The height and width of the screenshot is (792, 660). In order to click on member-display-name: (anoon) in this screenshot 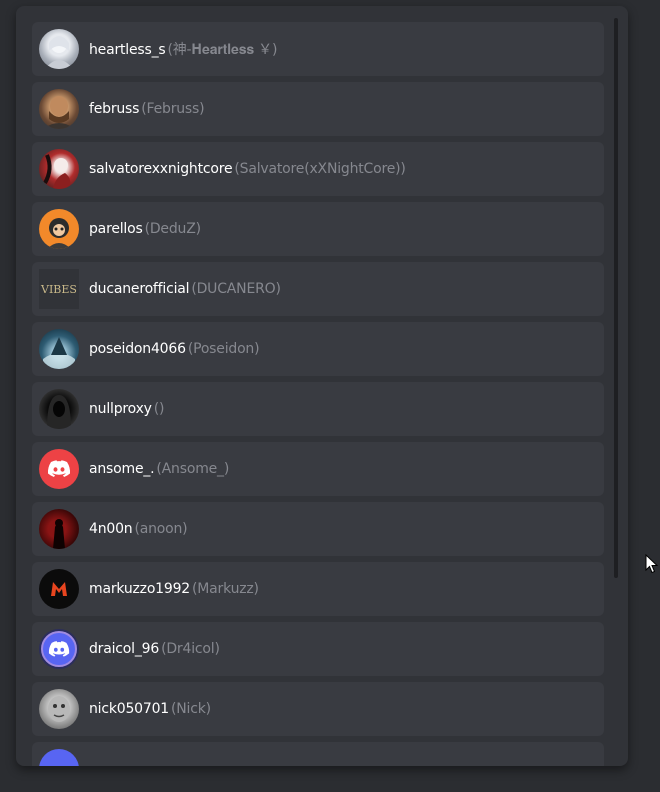, I will do `click(161, 529)`.